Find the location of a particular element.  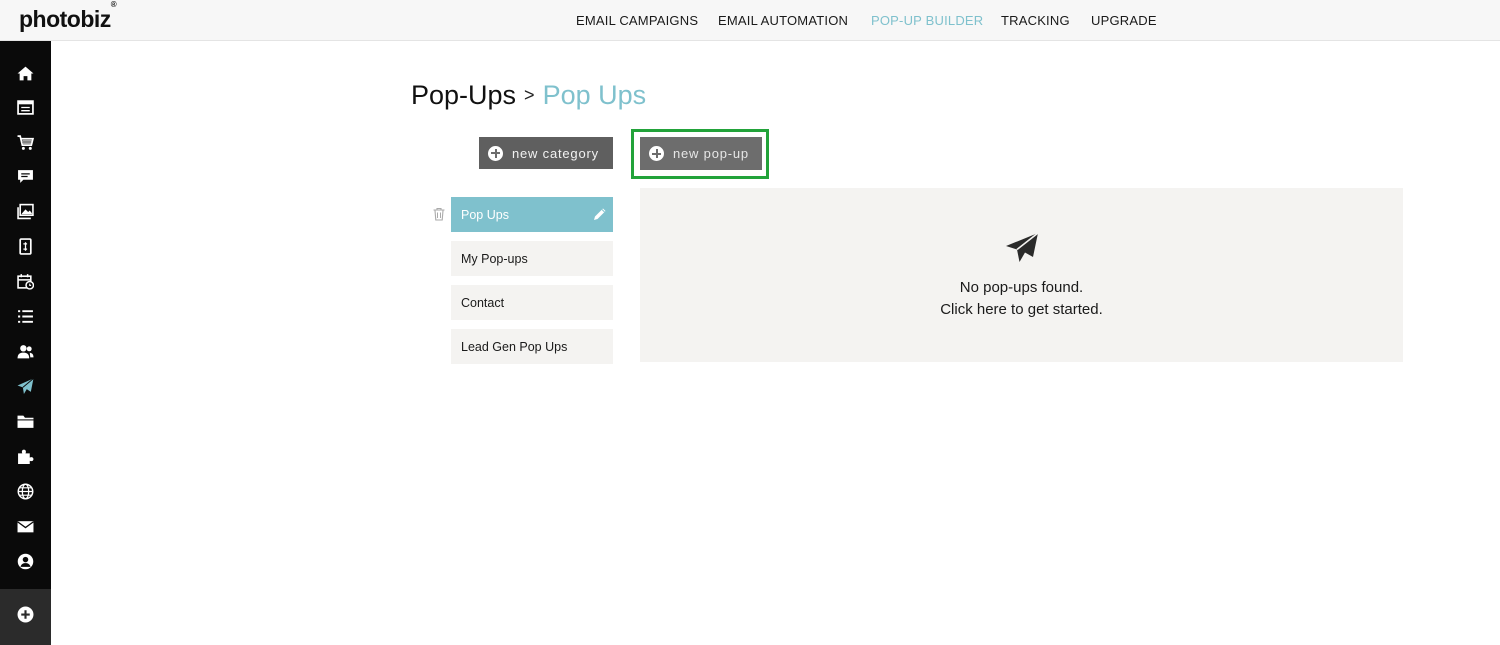

category-item-pop-ups: Pop Ups is located at coordinates (532, 214).